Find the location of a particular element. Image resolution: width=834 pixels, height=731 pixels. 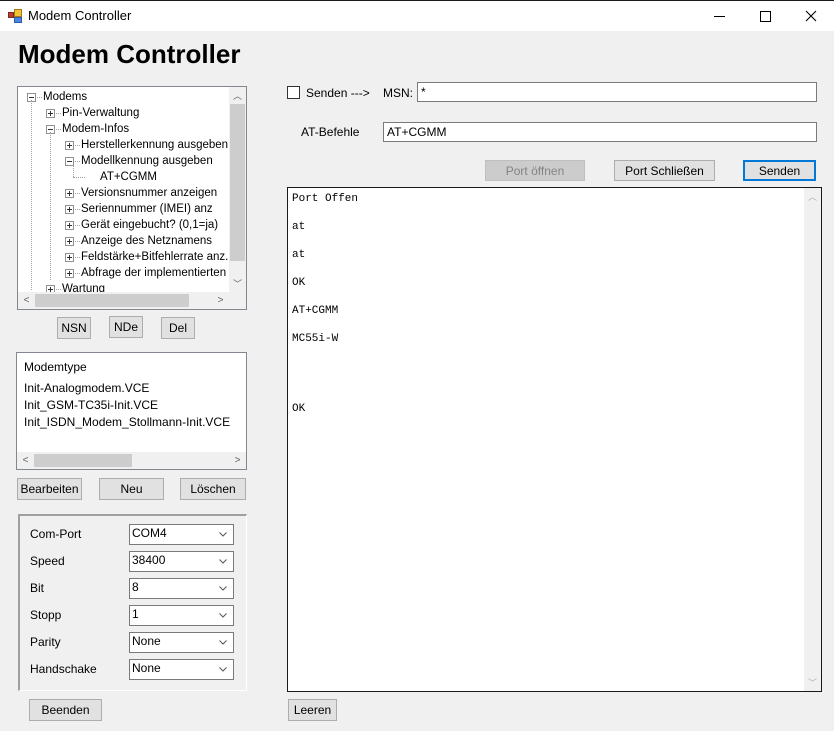

minimize-icon is located at coordinates (719, 16).